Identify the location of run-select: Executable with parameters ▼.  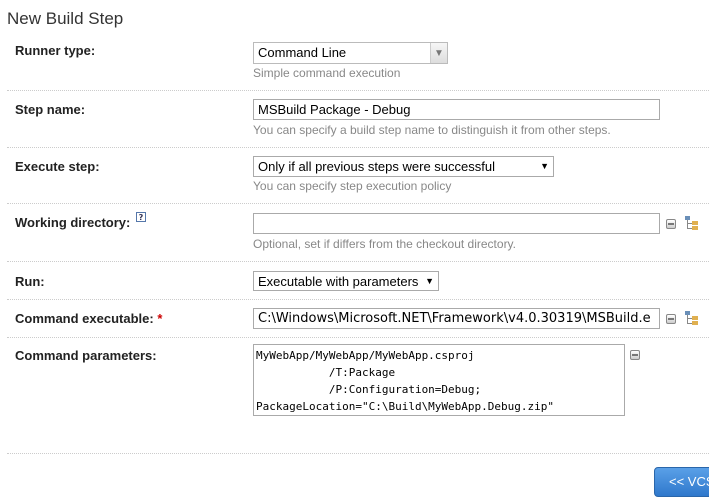
(346, 281).